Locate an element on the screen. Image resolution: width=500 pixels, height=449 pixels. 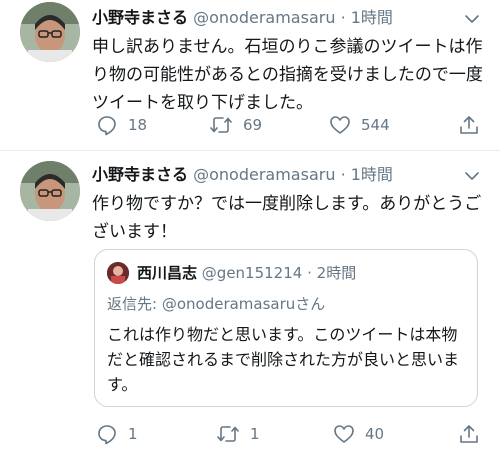
quoted-header: 西川昌志 @gen151214 · 2時間 is located at coordinates (246, 273).